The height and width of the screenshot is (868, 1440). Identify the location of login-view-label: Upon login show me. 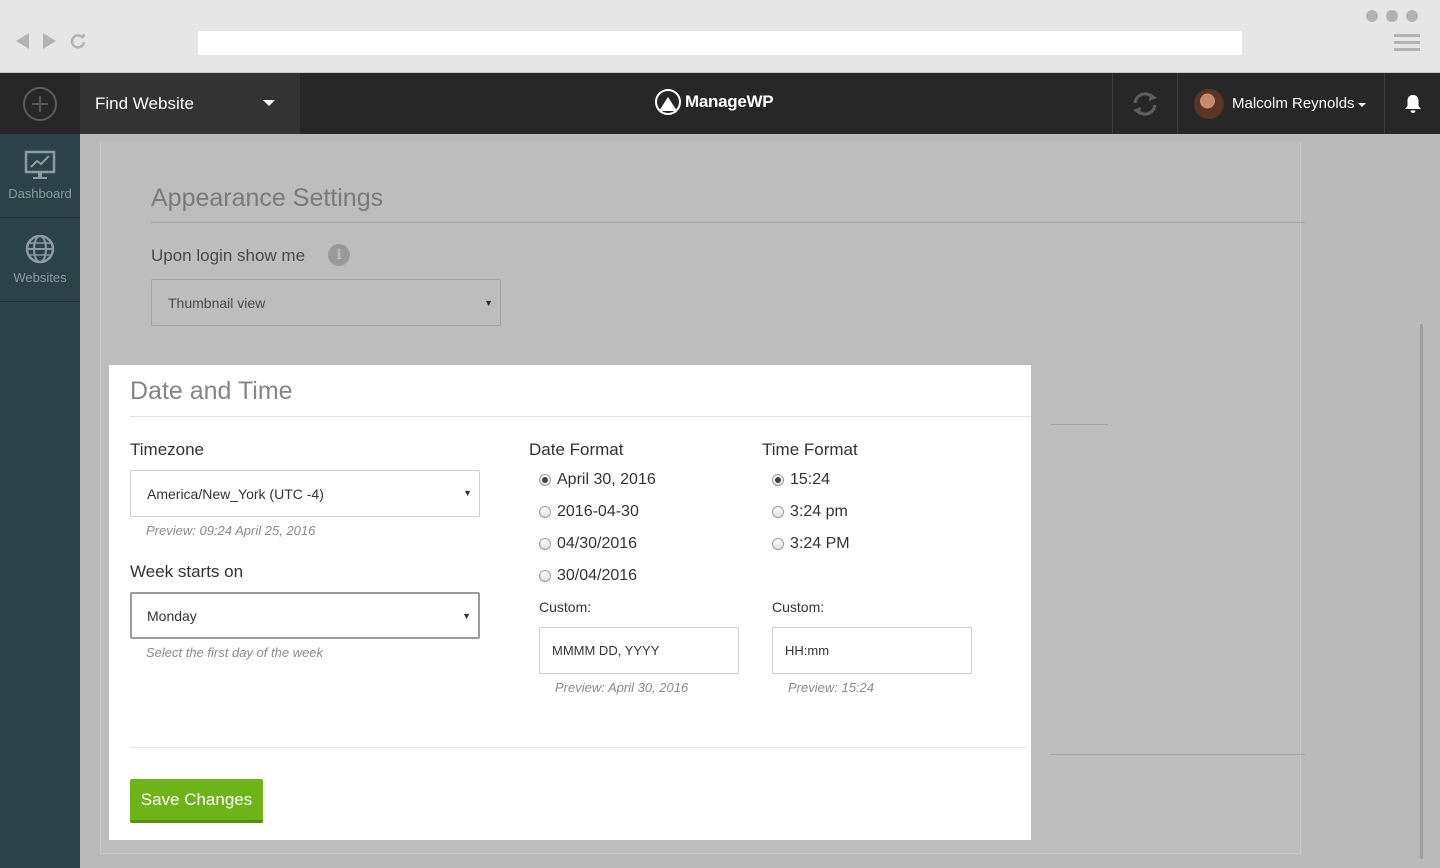
(228, 255).